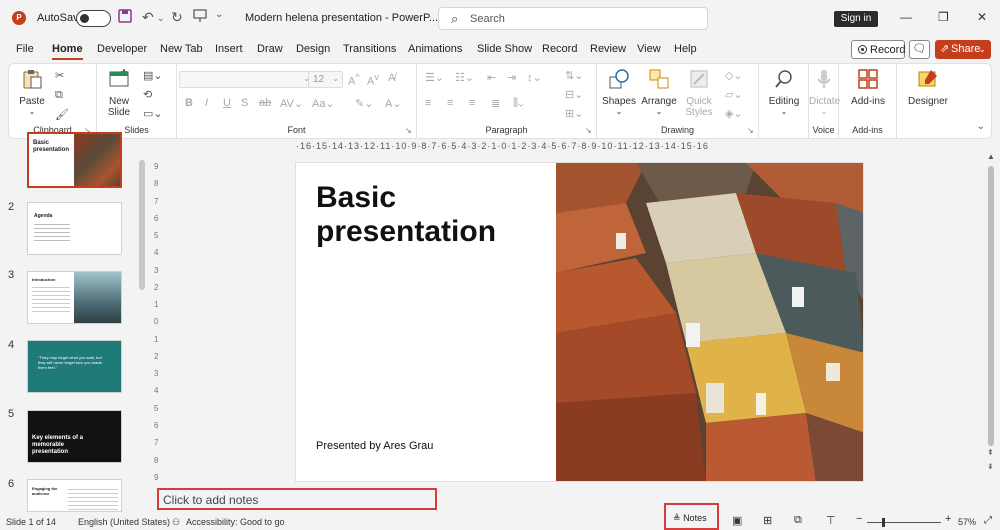  Describe the element at coordinates (374, 446) in the screenshot. I see `slide-presenter: Presented by Ares Grau` at that location.